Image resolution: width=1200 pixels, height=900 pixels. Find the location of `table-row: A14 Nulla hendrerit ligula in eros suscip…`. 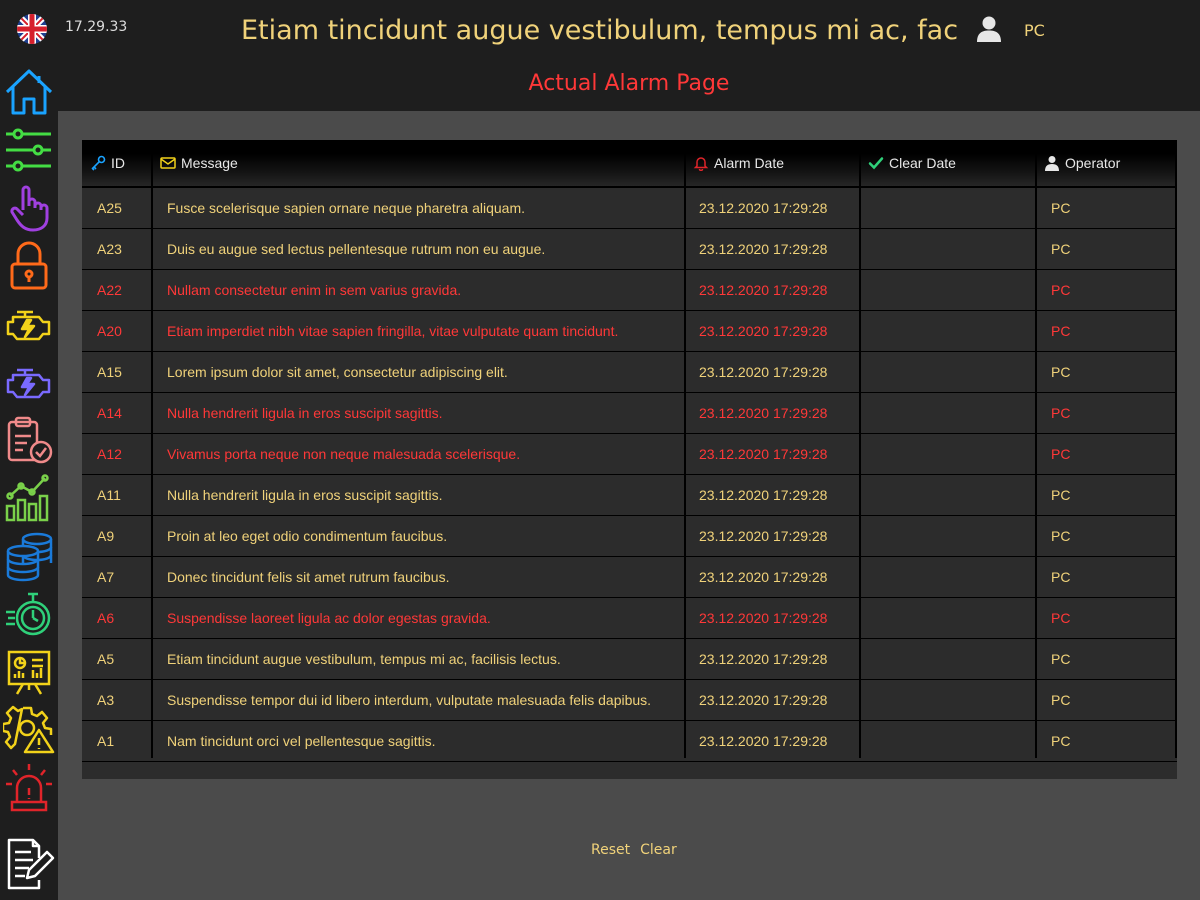

table-row: A14 Nulla hendrerit ligula in eros suscip… is located at coordinates (629, 413).